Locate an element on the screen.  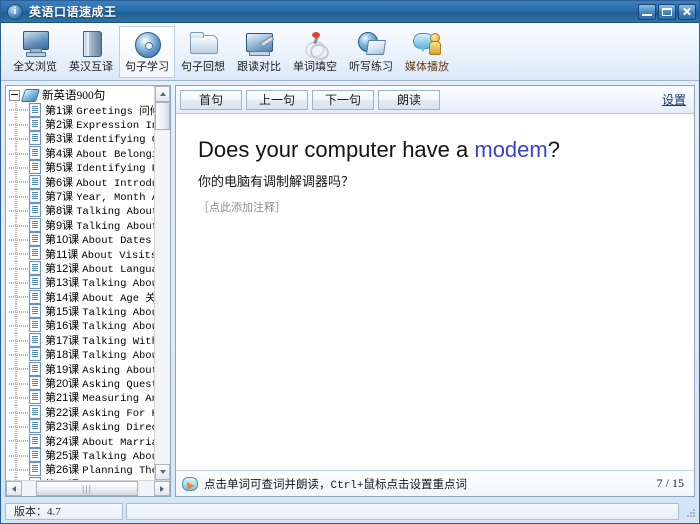
toolbar-item-dictation: 听写练习 is located at coordinates (371, 52).